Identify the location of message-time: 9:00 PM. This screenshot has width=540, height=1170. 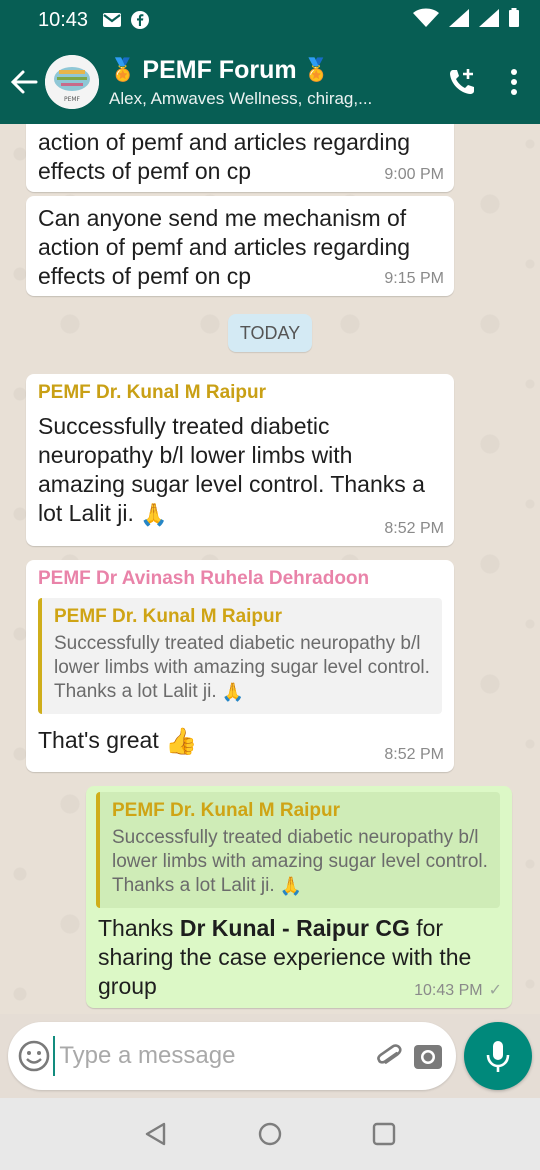
(414, 174).